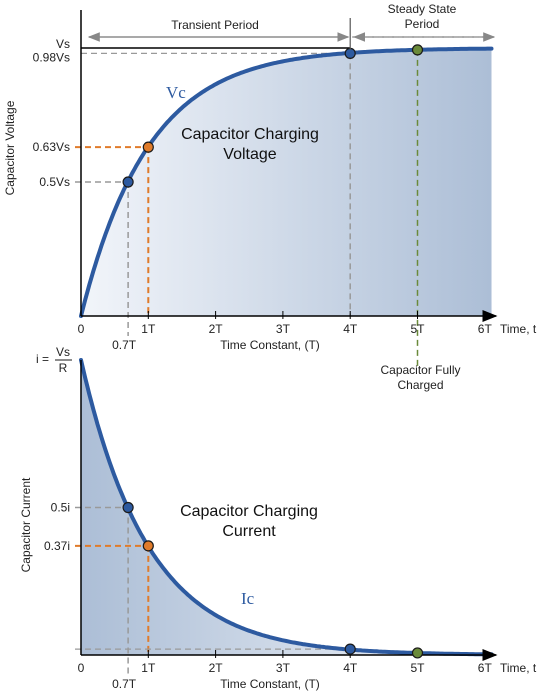 The height and width of the screenshot is (695, 541). What do you see at coordinates (54, 182) in the screenshot?
I see `y-tick-label: 0.5Vs` at bounding box center [54, 182].